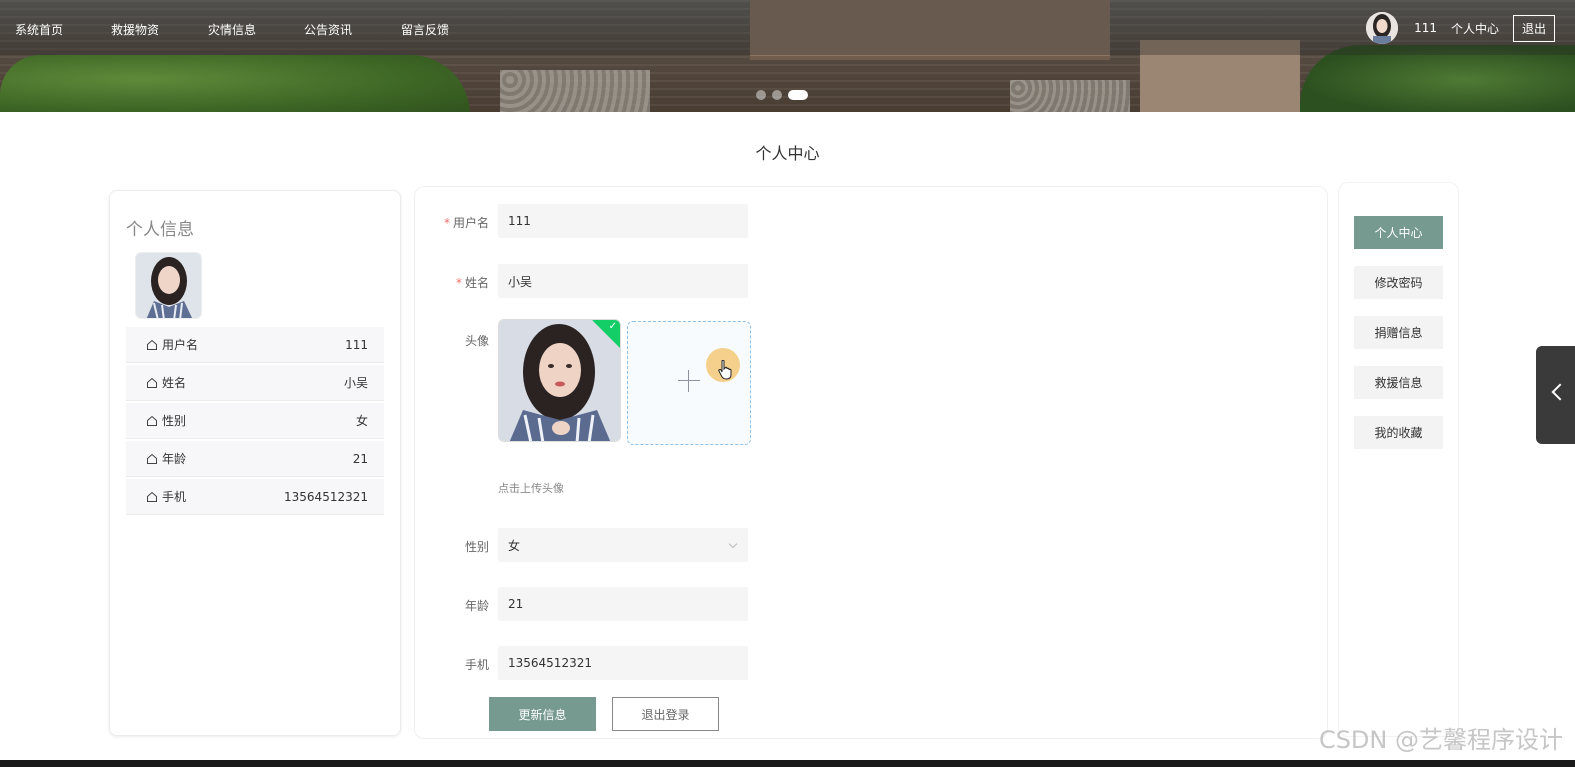 Image resolution: width=1575 pixels, height=767 pixels. What do you see at coordinates (476, 606) in the screenshot?
I see `age-label: 年龄` at bounding box center [476, 606].